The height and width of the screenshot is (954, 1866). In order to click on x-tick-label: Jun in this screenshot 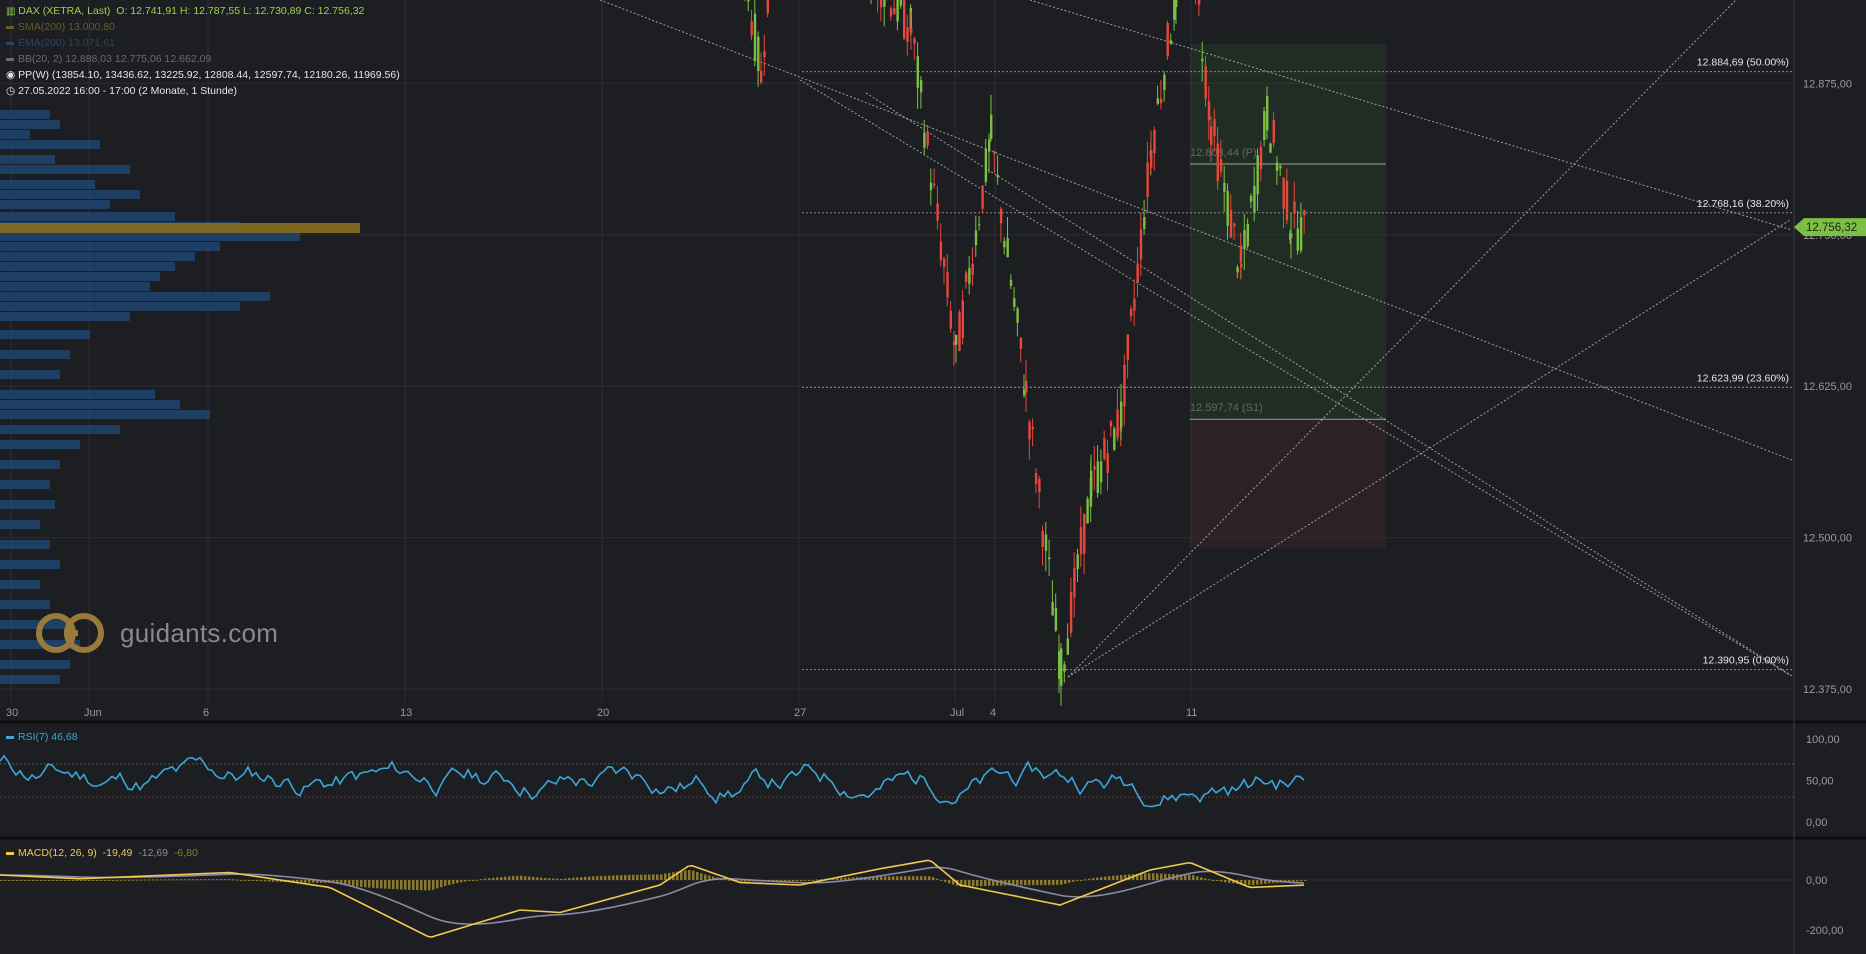, I will do `click(93, 713)`.